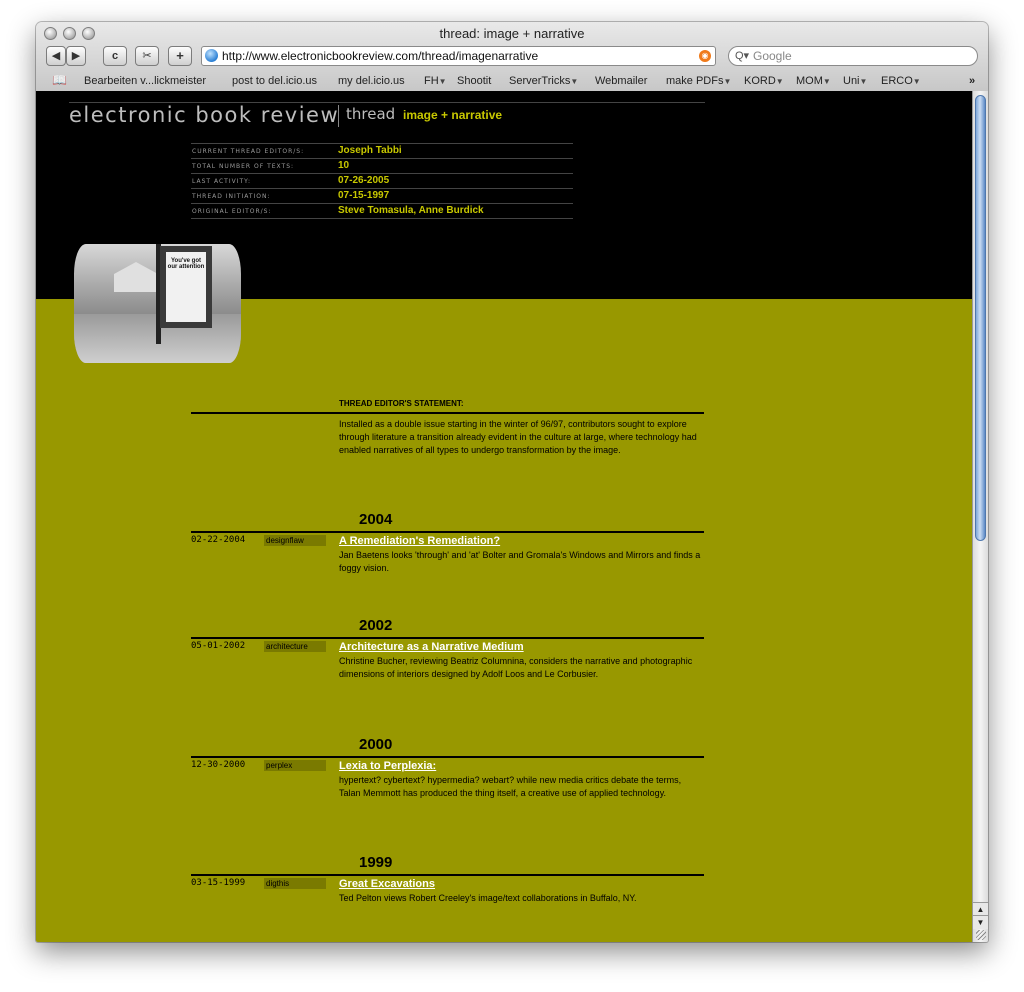 This screenshot has height=992, width=1024. Describe the element at coordinates (115, 56) in the screenshot. I see `reload-button: c` at that location.